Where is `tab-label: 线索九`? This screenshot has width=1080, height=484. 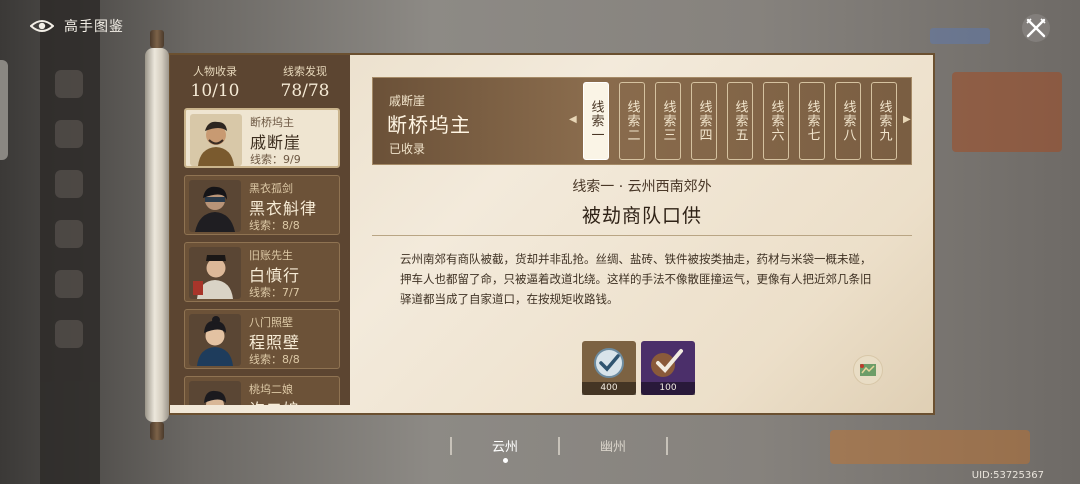 tab-label: 线索九 is located at coordinates (884, 121).